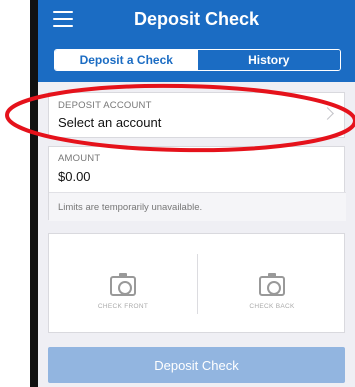 This screenshot has height=387, width=355. I want to click on deposit-check-button: Deposit Check, so click(196, 365).